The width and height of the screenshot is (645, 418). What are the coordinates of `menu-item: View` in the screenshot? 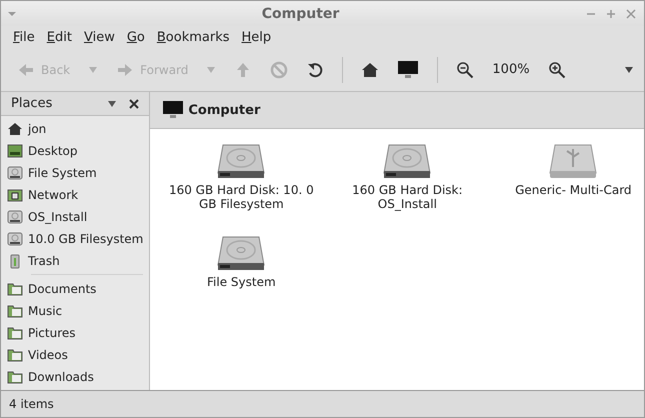 It's located at (99, 37).